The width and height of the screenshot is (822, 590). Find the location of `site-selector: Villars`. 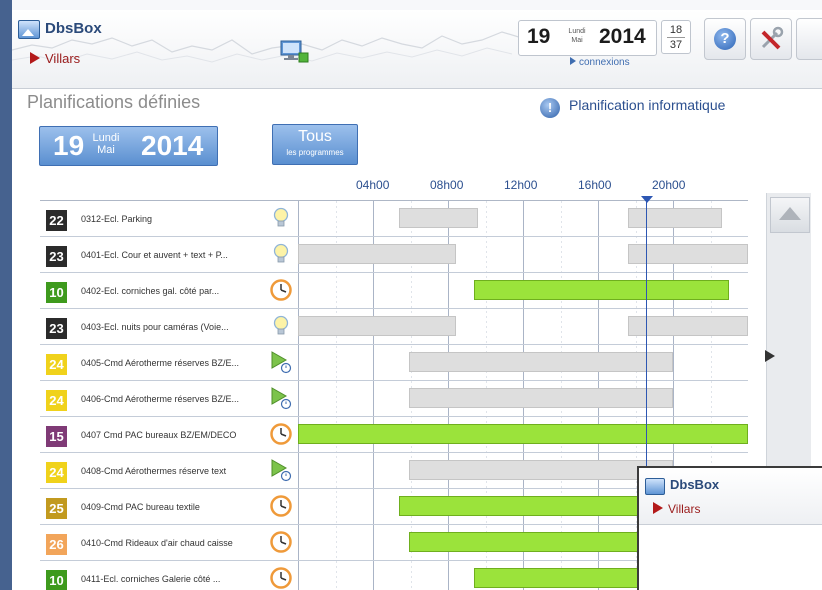

site-selector: Villars is located at coordinates (55, 58).